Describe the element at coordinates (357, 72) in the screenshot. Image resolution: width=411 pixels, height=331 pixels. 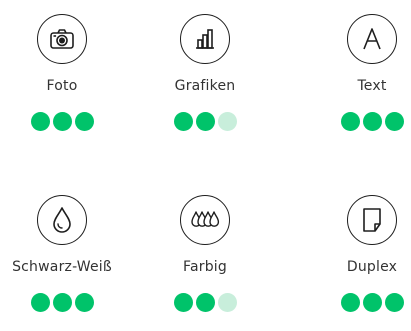
I see `feature-text: Text` at that location.